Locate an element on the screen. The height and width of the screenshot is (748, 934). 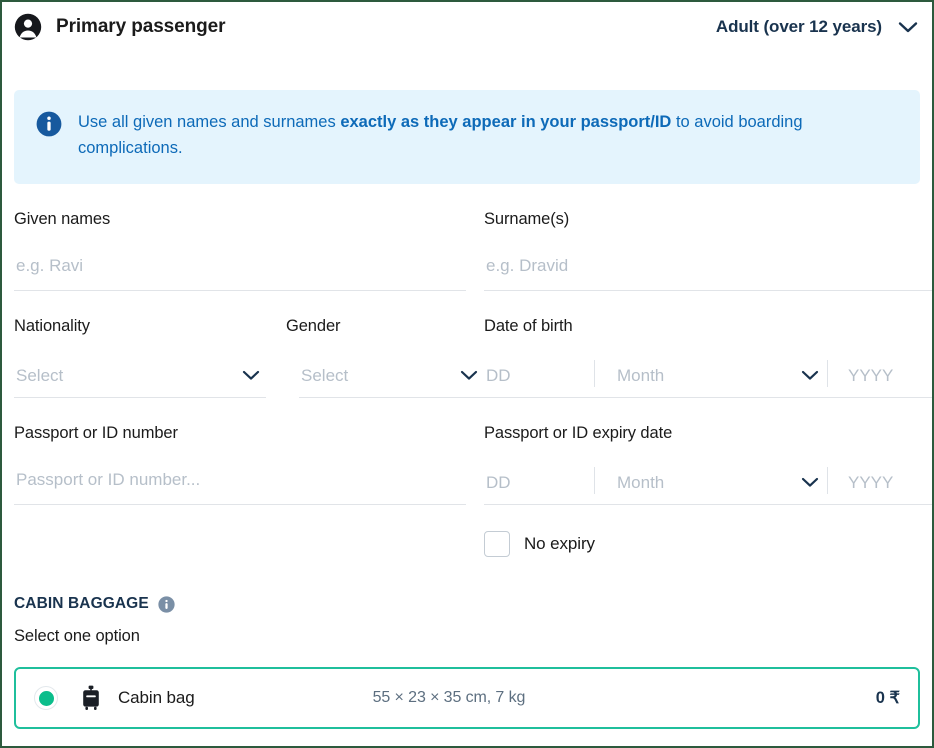
date-of-birth-inputs: DD Month YYYY is located at coordinates (708, 376).